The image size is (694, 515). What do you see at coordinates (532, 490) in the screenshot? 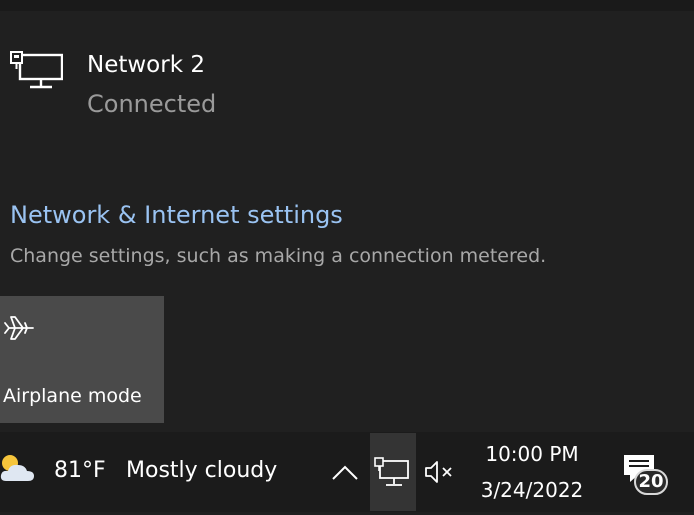
I see `clock-date: 3/24/2022` at bounding box center [532, 490].